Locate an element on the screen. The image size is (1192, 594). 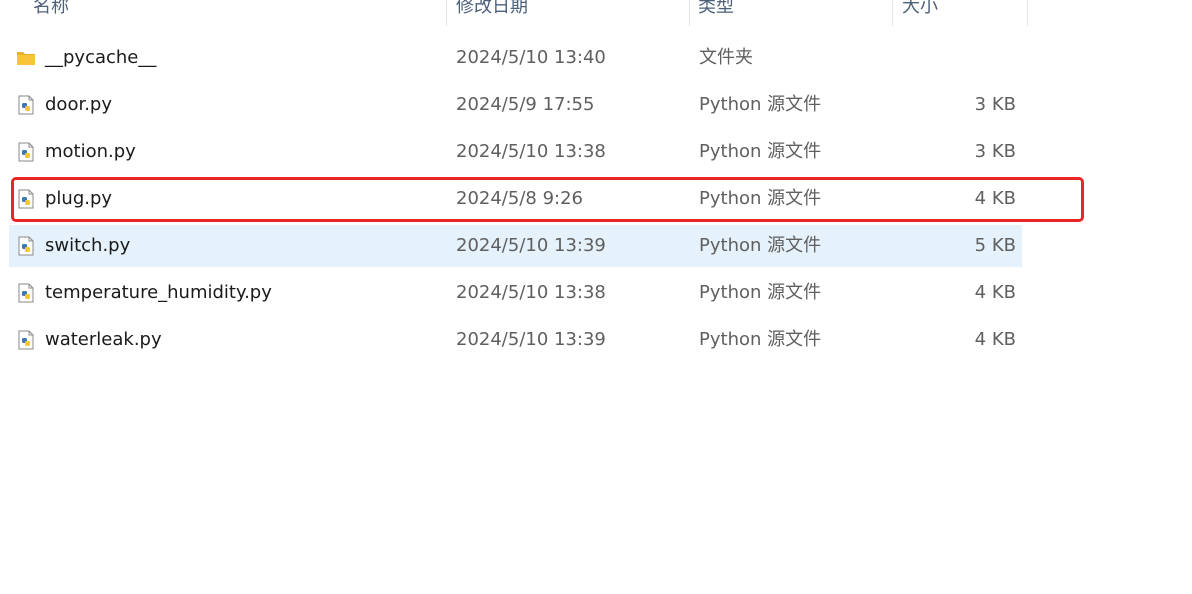
file-name: switch.py is located at coordinates (88, 245).